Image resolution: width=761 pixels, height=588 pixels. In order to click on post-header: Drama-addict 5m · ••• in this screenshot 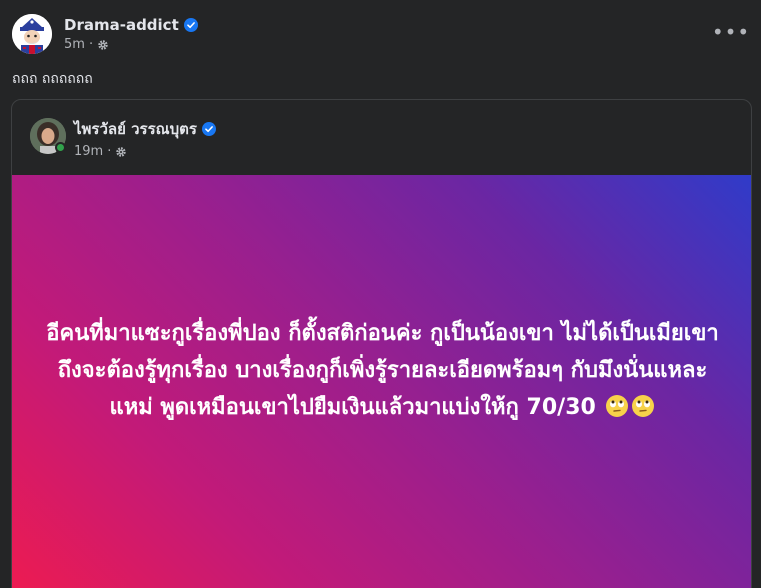, I will do `click(380, 34)`.